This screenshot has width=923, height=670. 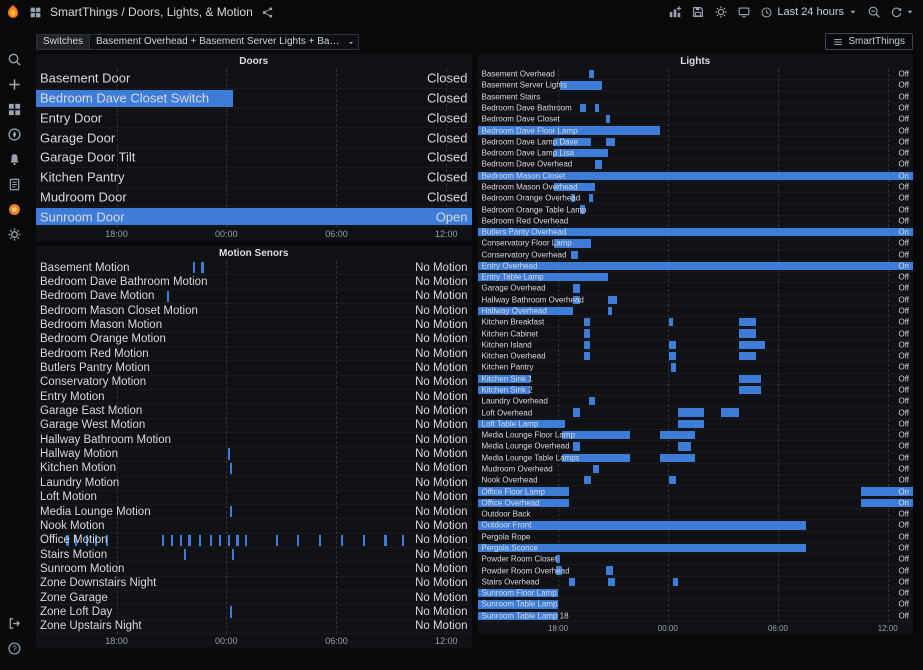 What do you see at coordinates (14, 648) in the screenshot?
I see `help-icon: ?` at bounding box center [14, 648].